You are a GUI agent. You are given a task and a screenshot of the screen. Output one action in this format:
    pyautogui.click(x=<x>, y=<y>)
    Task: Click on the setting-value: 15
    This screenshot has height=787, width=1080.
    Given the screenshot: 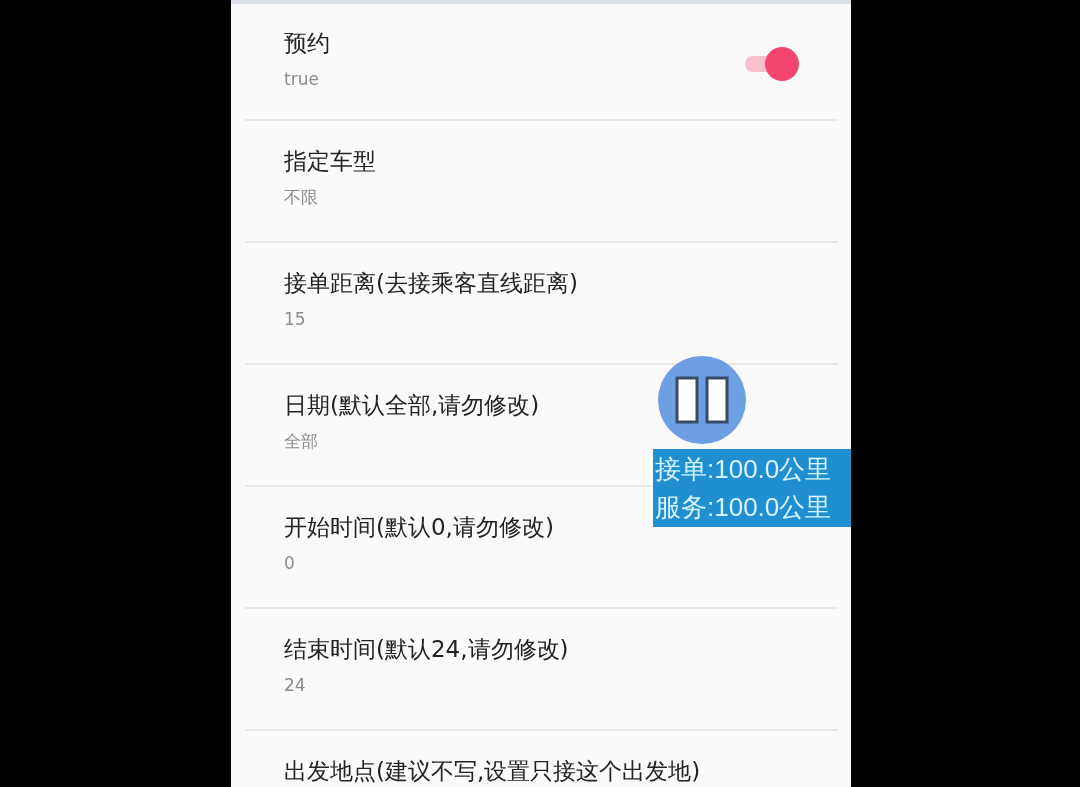 What is the action you would take?
    pyautogui.click(x=295, y=319)
    